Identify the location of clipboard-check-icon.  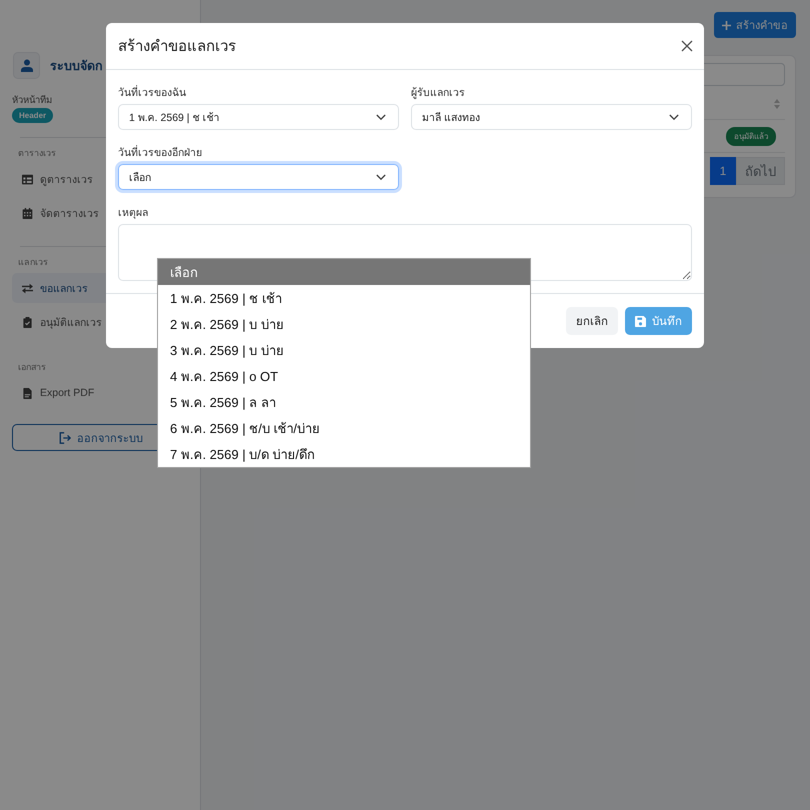
(27, 322).